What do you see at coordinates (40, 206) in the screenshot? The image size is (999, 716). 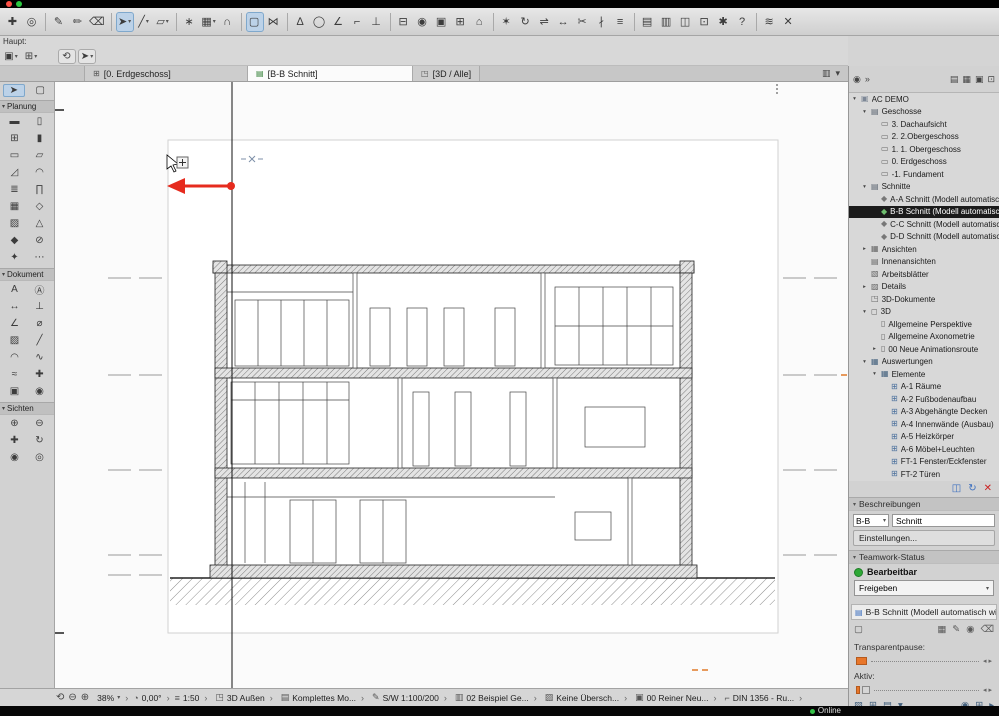 I see `design-tool-button: ◇` at bounding box center [40, 206].